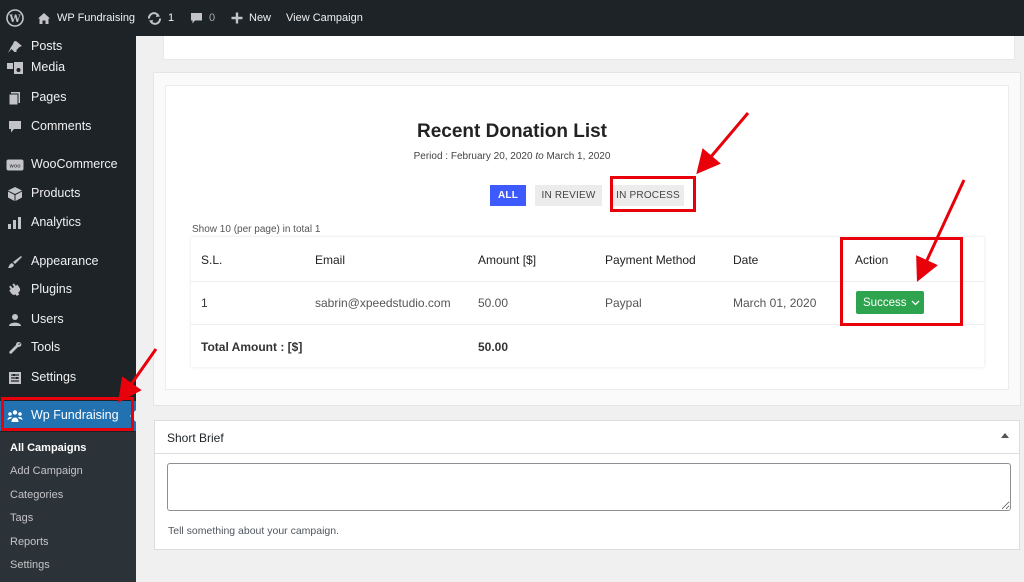 The height and width of the screenshot is (582, 1024). I want to click on pagination-info: Show 10 (per page) in total 1, so click(256, 229).